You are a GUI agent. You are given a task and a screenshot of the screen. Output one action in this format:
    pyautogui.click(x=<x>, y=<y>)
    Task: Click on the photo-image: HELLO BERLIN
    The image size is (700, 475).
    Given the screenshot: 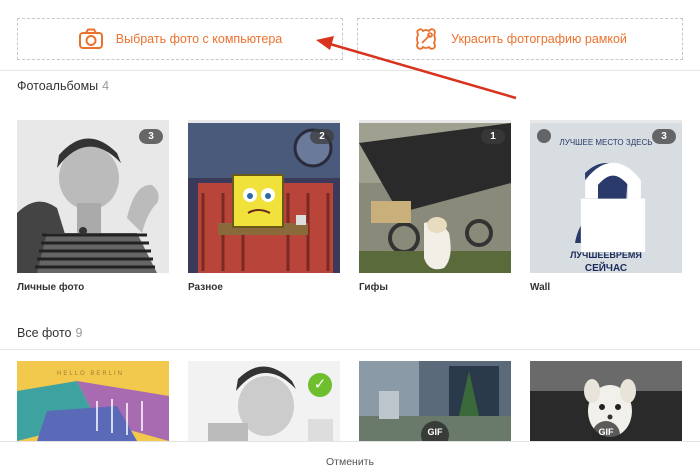 What is the action you would take?
    pyautogui.click(x=93, y=401)
    